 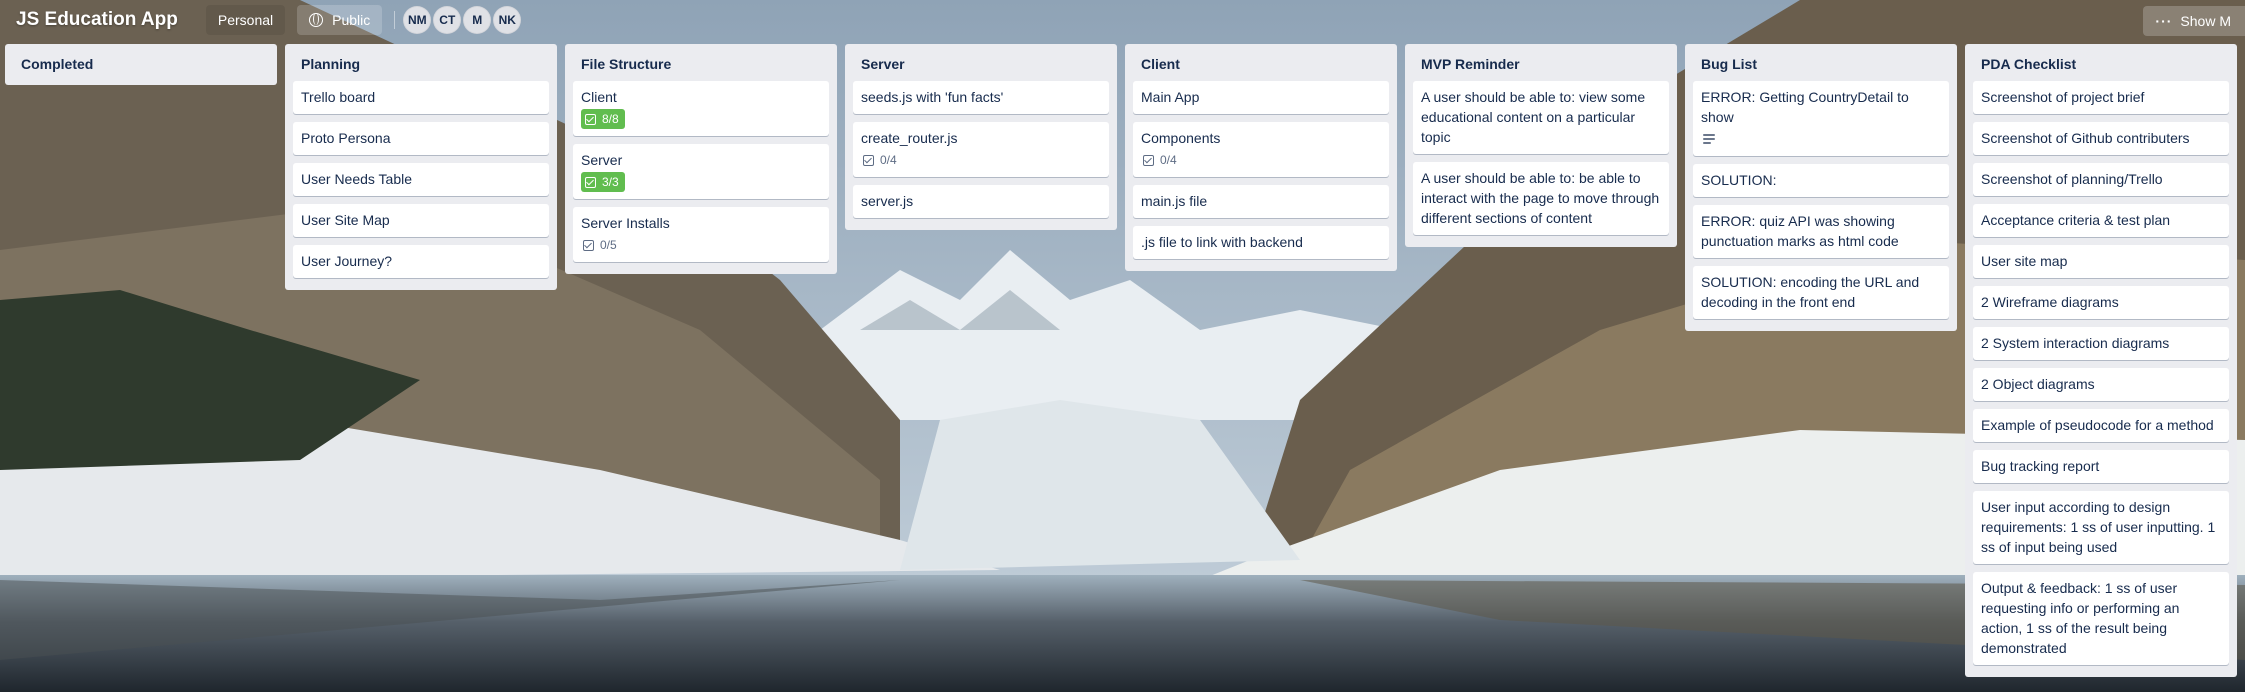 I want to click on card: Example of pseudocode for a method, so click(x=2101, y=425).